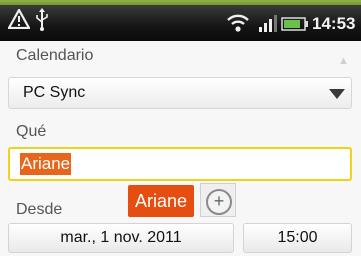 The height and width of the screenshot is (256, 361). What do you see at coordinates (297, 238) in the screenshot?
I see `from-time-button: 15:00` at bounding box center [297, 238].